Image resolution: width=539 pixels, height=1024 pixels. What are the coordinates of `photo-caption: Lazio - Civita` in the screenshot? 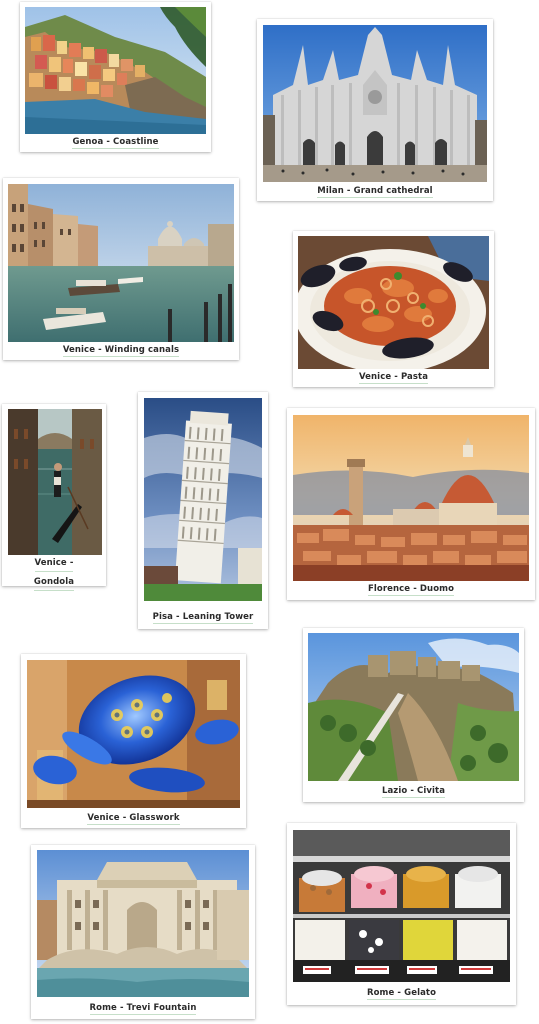 It's located at (413, 792).